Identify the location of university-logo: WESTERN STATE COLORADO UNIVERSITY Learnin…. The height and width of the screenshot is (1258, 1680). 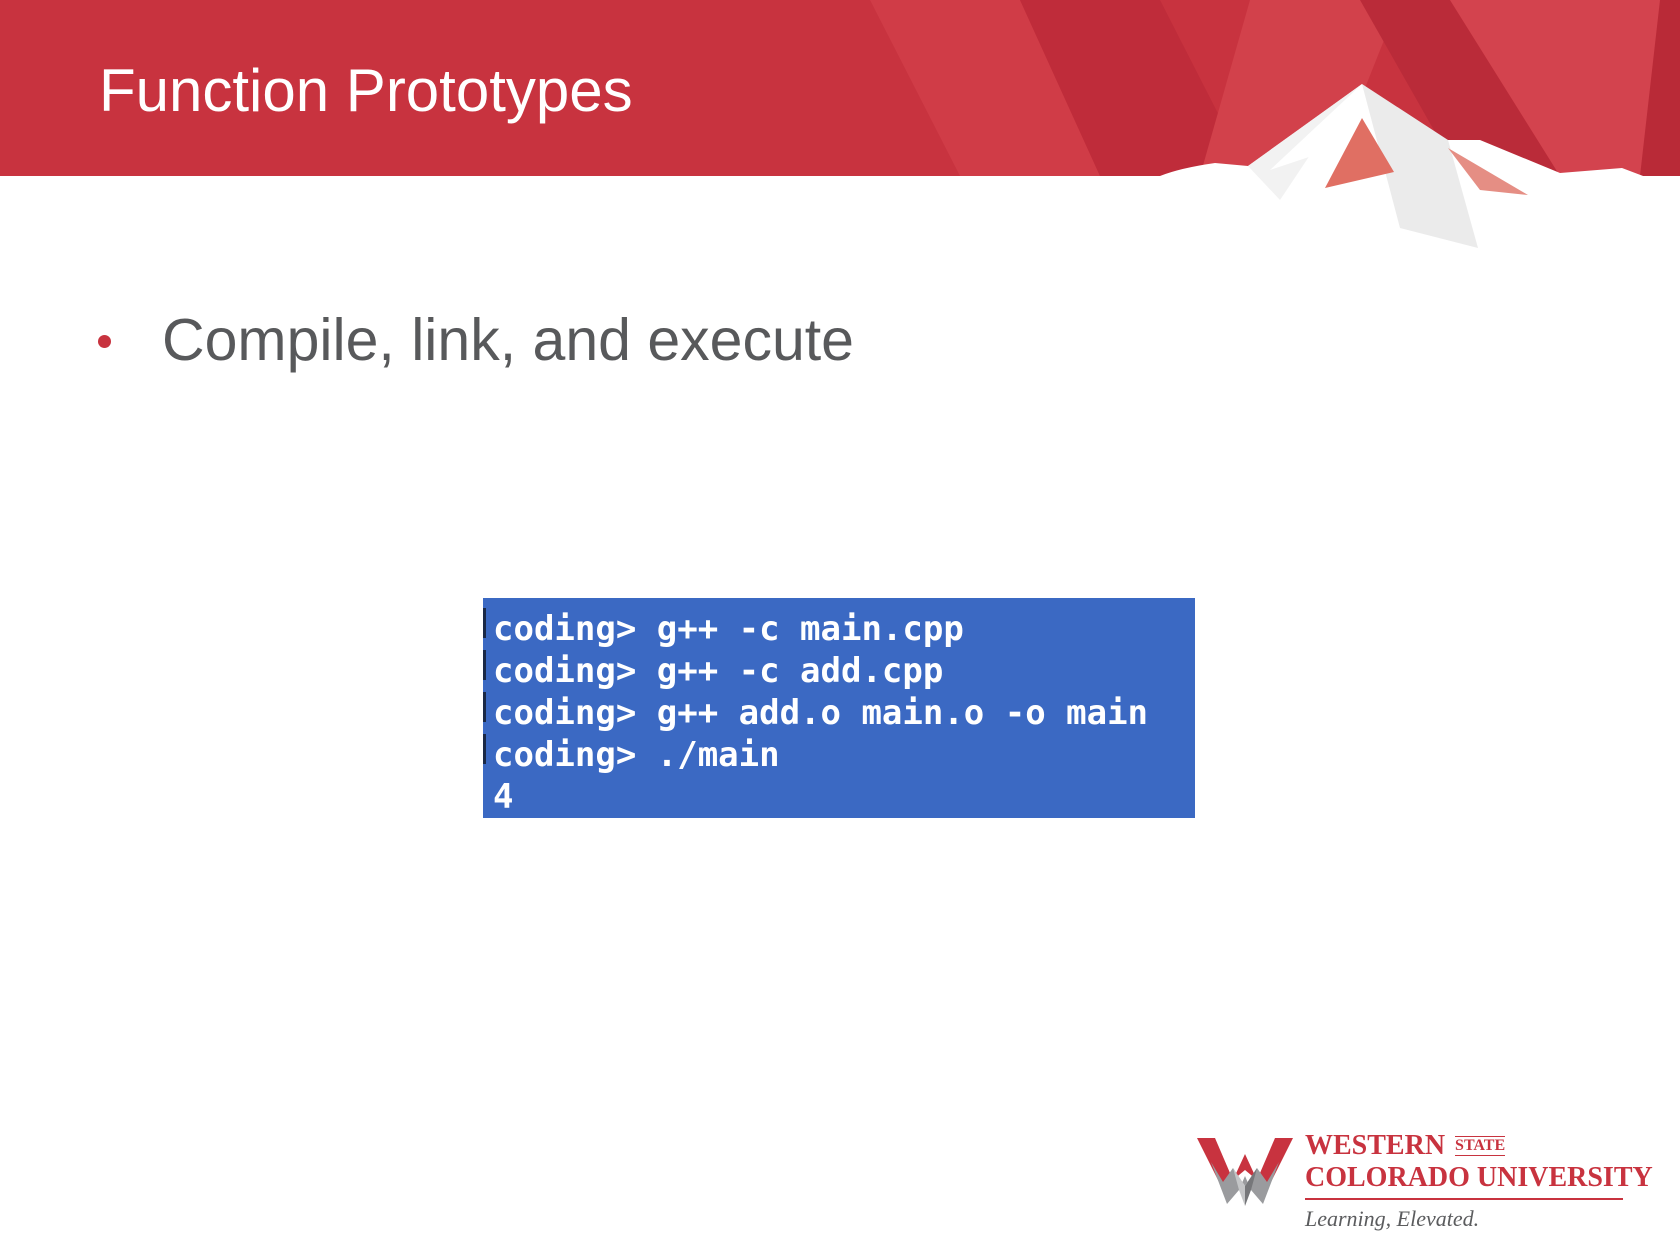
(1425, 1185).